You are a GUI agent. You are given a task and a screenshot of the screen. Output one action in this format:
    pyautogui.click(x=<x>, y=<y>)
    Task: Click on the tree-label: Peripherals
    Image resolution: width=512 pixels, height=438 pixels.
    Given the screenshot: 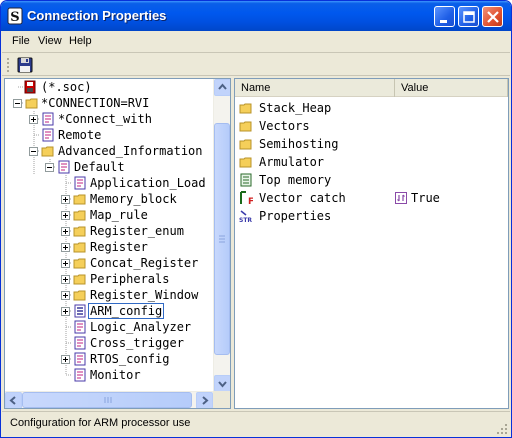 What is the action you would take?
    pyautogui.click(x=130, y=279)
    